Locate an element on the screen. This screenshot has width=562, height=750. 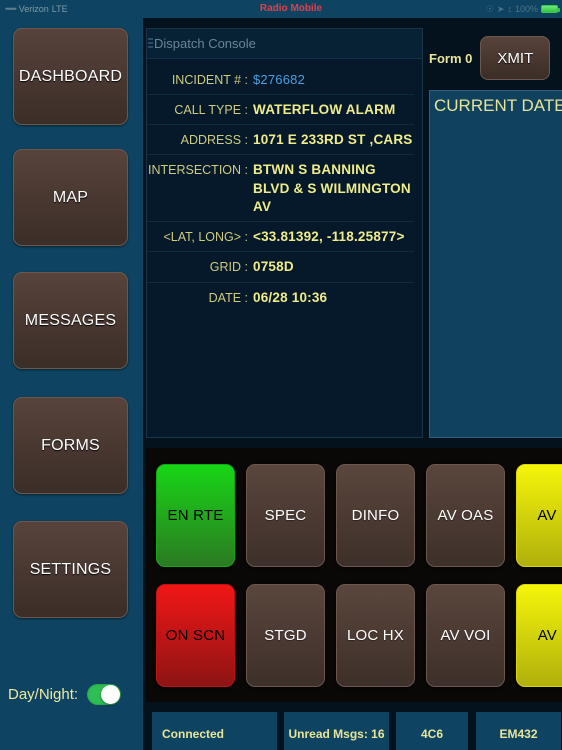
unit-status: EM432 is located at coordinates (518, 731).